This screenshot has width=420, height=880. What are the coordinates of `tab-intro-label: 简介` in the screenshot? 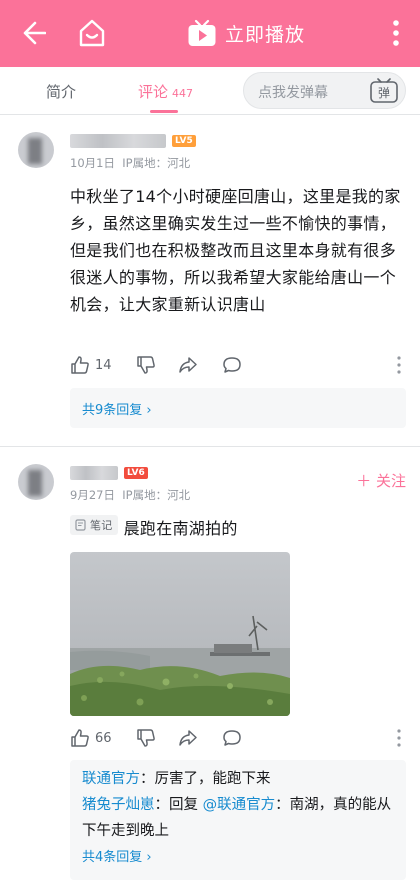 It's located at (61, 92).